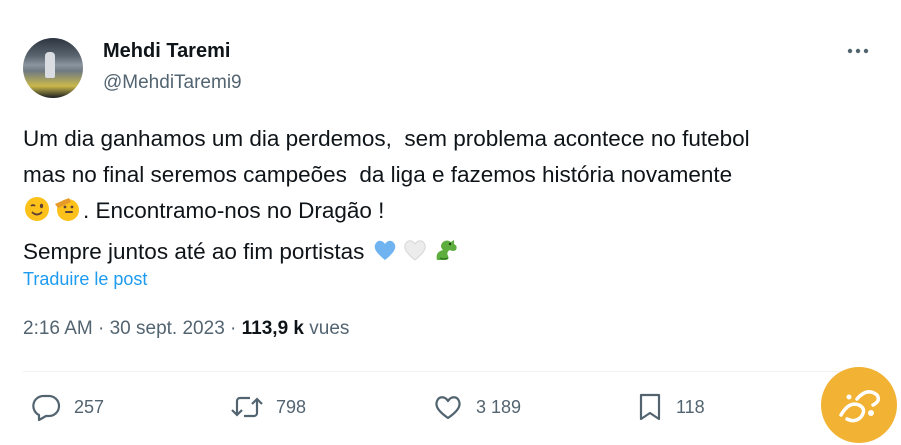  Describe the element at coordinates (650, 407) in the screenshot. I see `bookmark-icon` at that location.